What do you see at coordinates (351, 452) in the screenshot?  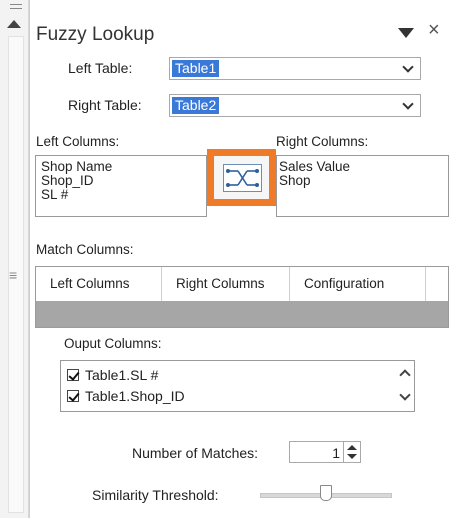 I see `spinner-buttons` at bounding box center [351, 452].